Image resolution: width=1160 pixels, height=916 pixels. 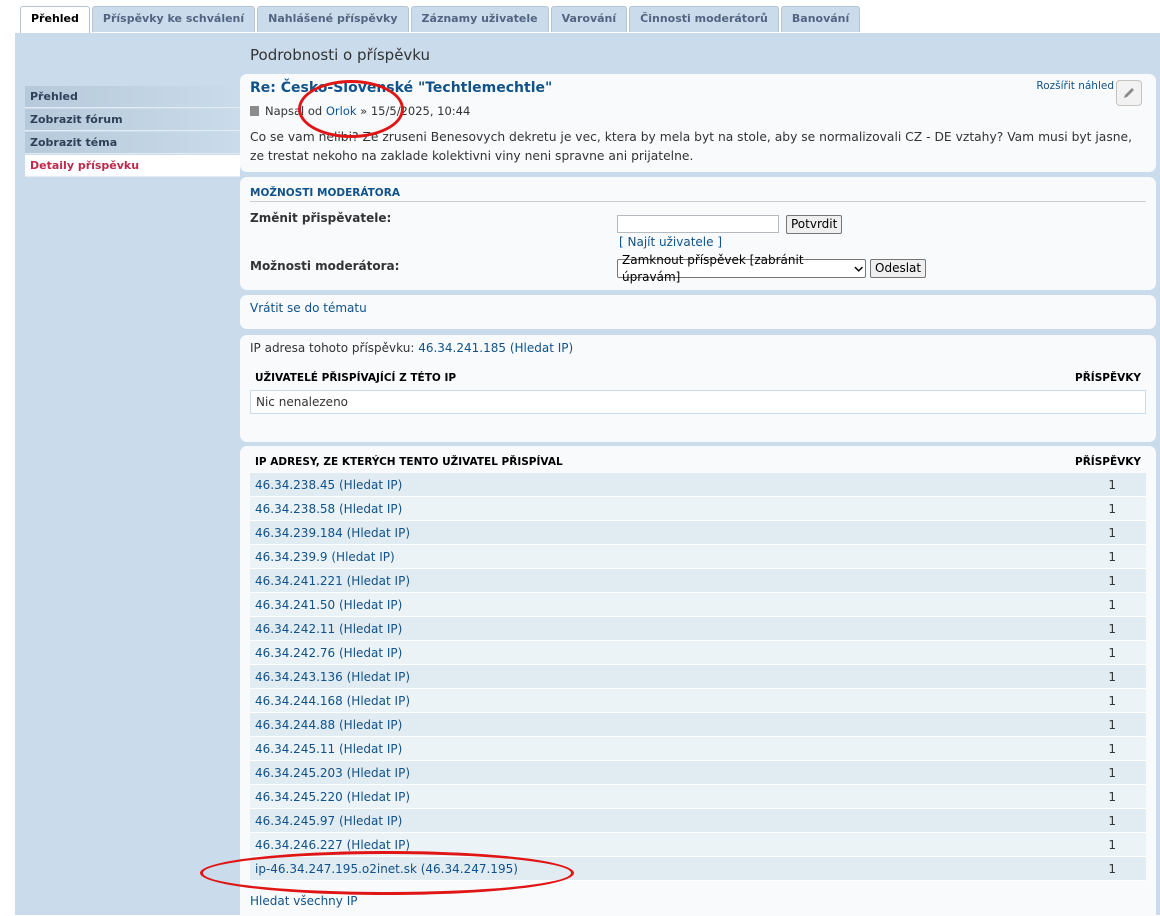 I want to click on back-to-topic-link: Vrátit se do tématu, so click(x=308, y=308).